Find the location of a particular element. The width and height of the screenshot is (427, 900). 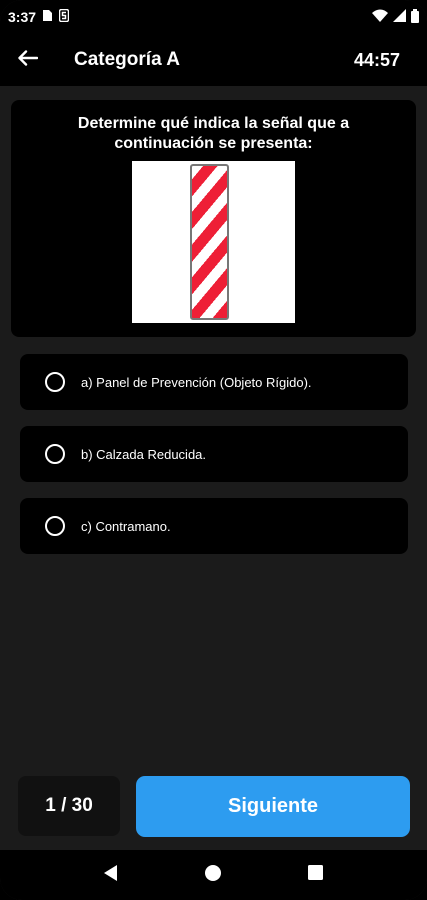

home-circle-icon is located at coordinates (213, 875).